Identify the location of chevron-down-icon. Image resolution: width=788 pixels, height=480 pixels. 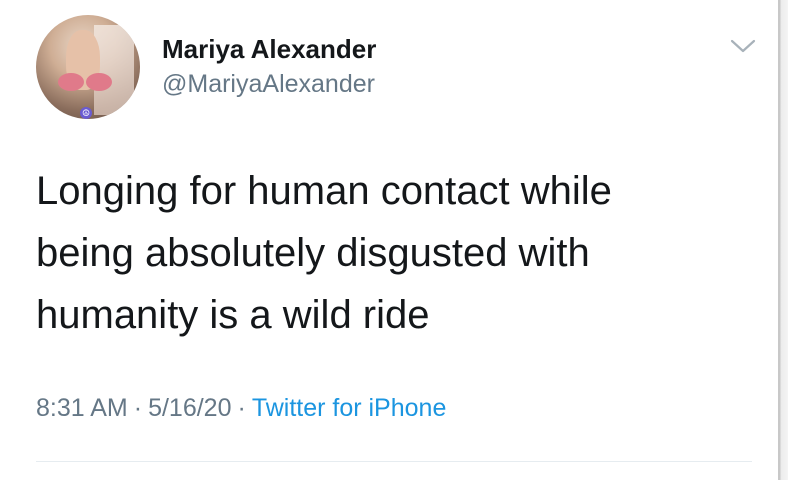
(743, 46).